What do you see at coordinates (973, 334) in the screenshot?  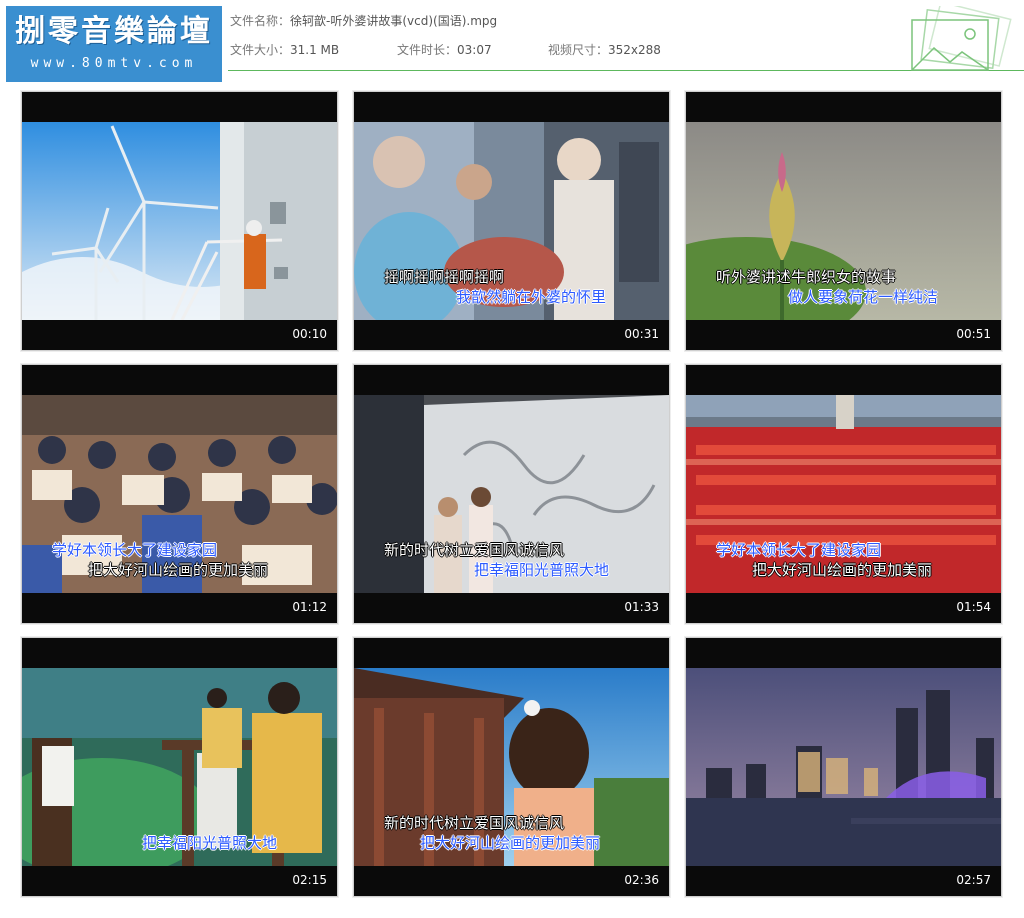 I see `timestamp: 00:51` at bounding box center [973, 334].